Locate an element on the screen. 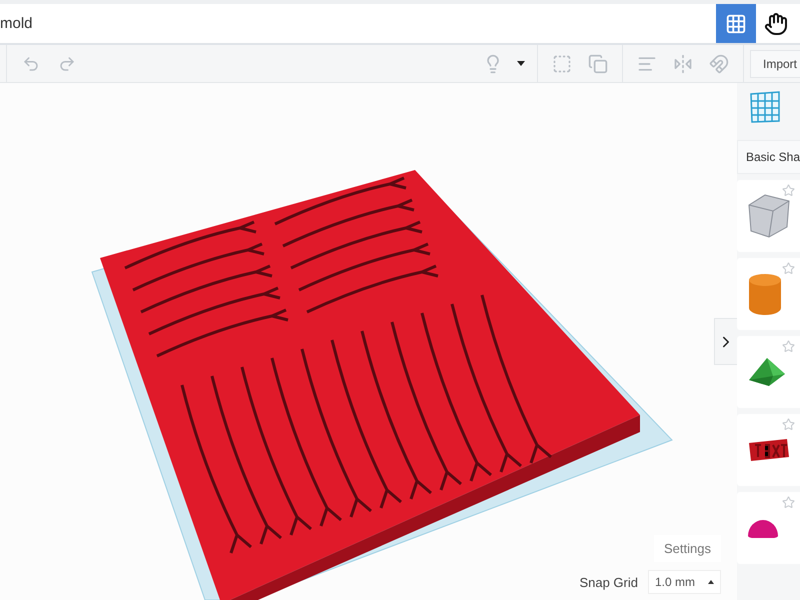 The height and width of the screenshot is (600, 800). snap-grid-select: 1.0 mm is located at coordinates (684, 582).